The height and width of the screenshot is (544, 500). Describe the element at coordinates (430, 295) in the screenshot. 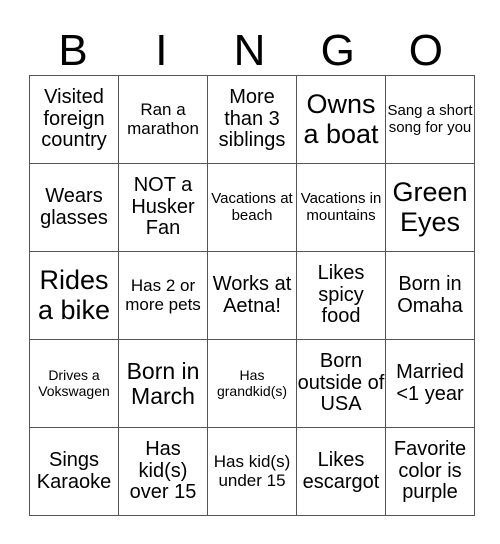

I see `bingo-cell: Born in Omaha` at that location.